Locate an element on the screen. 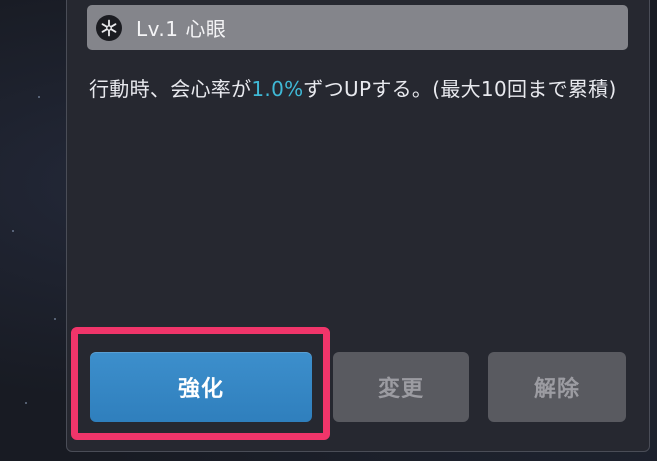 The width and height of the screenshot is (657, 461). snowflake-icon is located at coordinates (109, 27).